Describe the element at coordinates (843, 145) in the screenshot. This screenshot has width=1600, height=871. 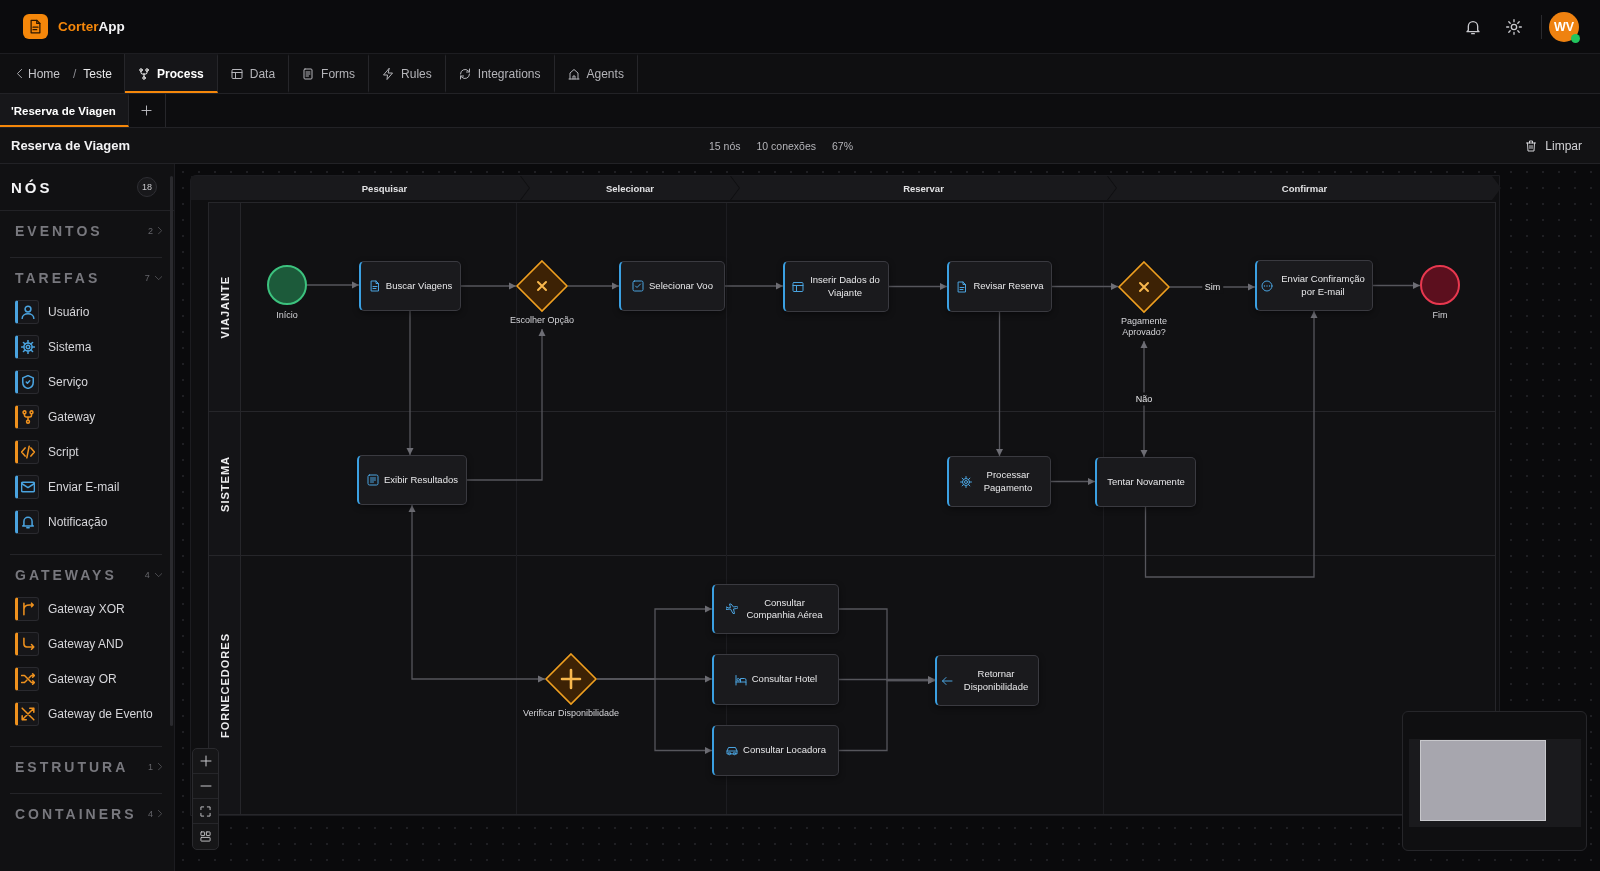
I see `stat-label: 67%` at that location.